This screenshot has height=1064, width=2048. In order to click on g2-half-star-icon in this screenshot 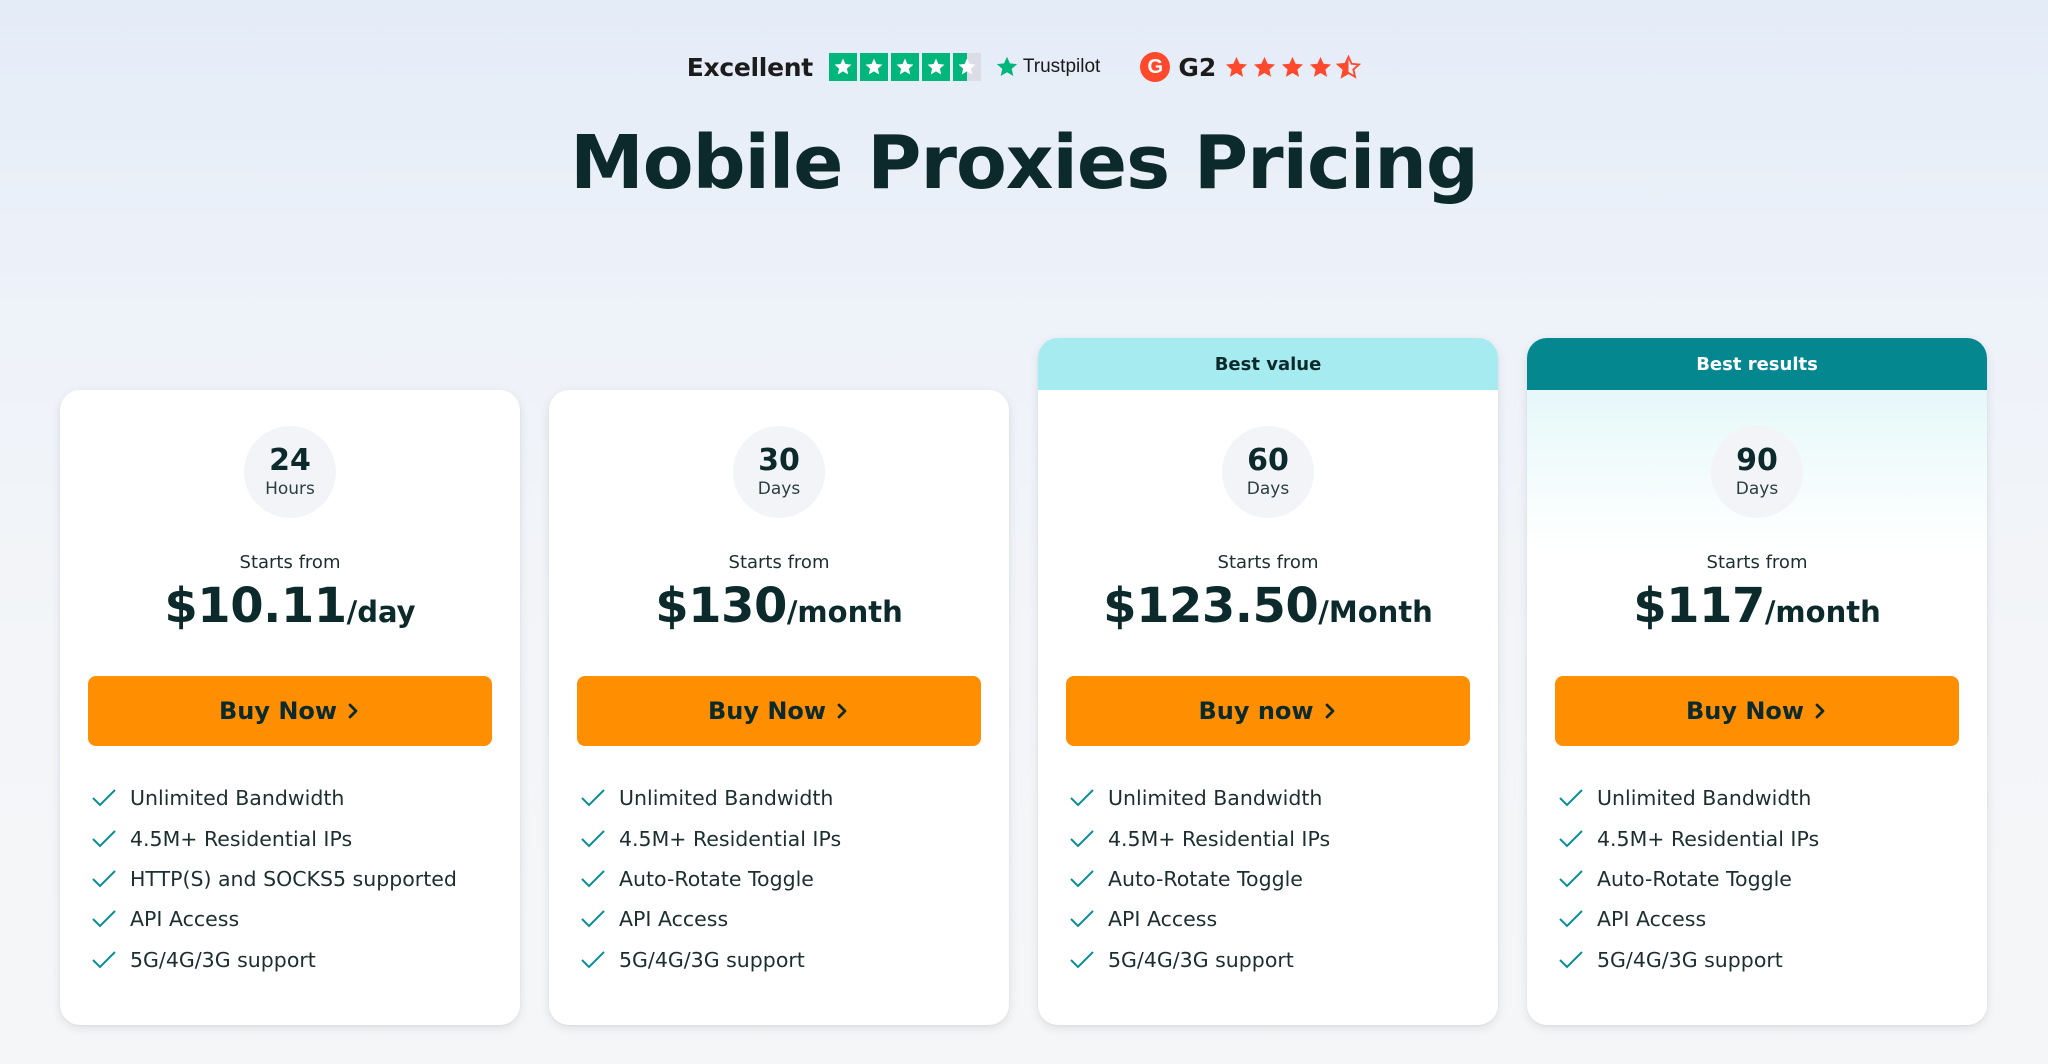, I will do `click(1349, 66)`.